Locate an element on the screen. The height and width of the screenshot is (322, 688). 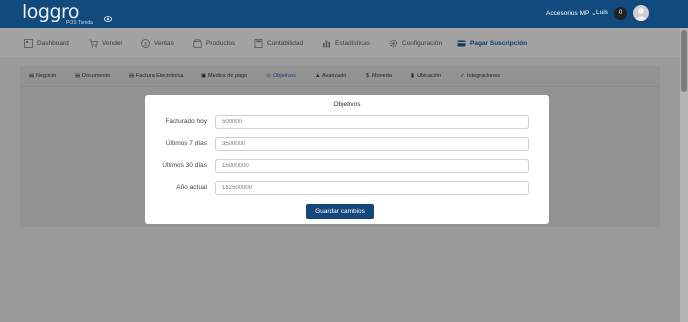
wallet-icon: ▣ is located at coordinates (204, 76).